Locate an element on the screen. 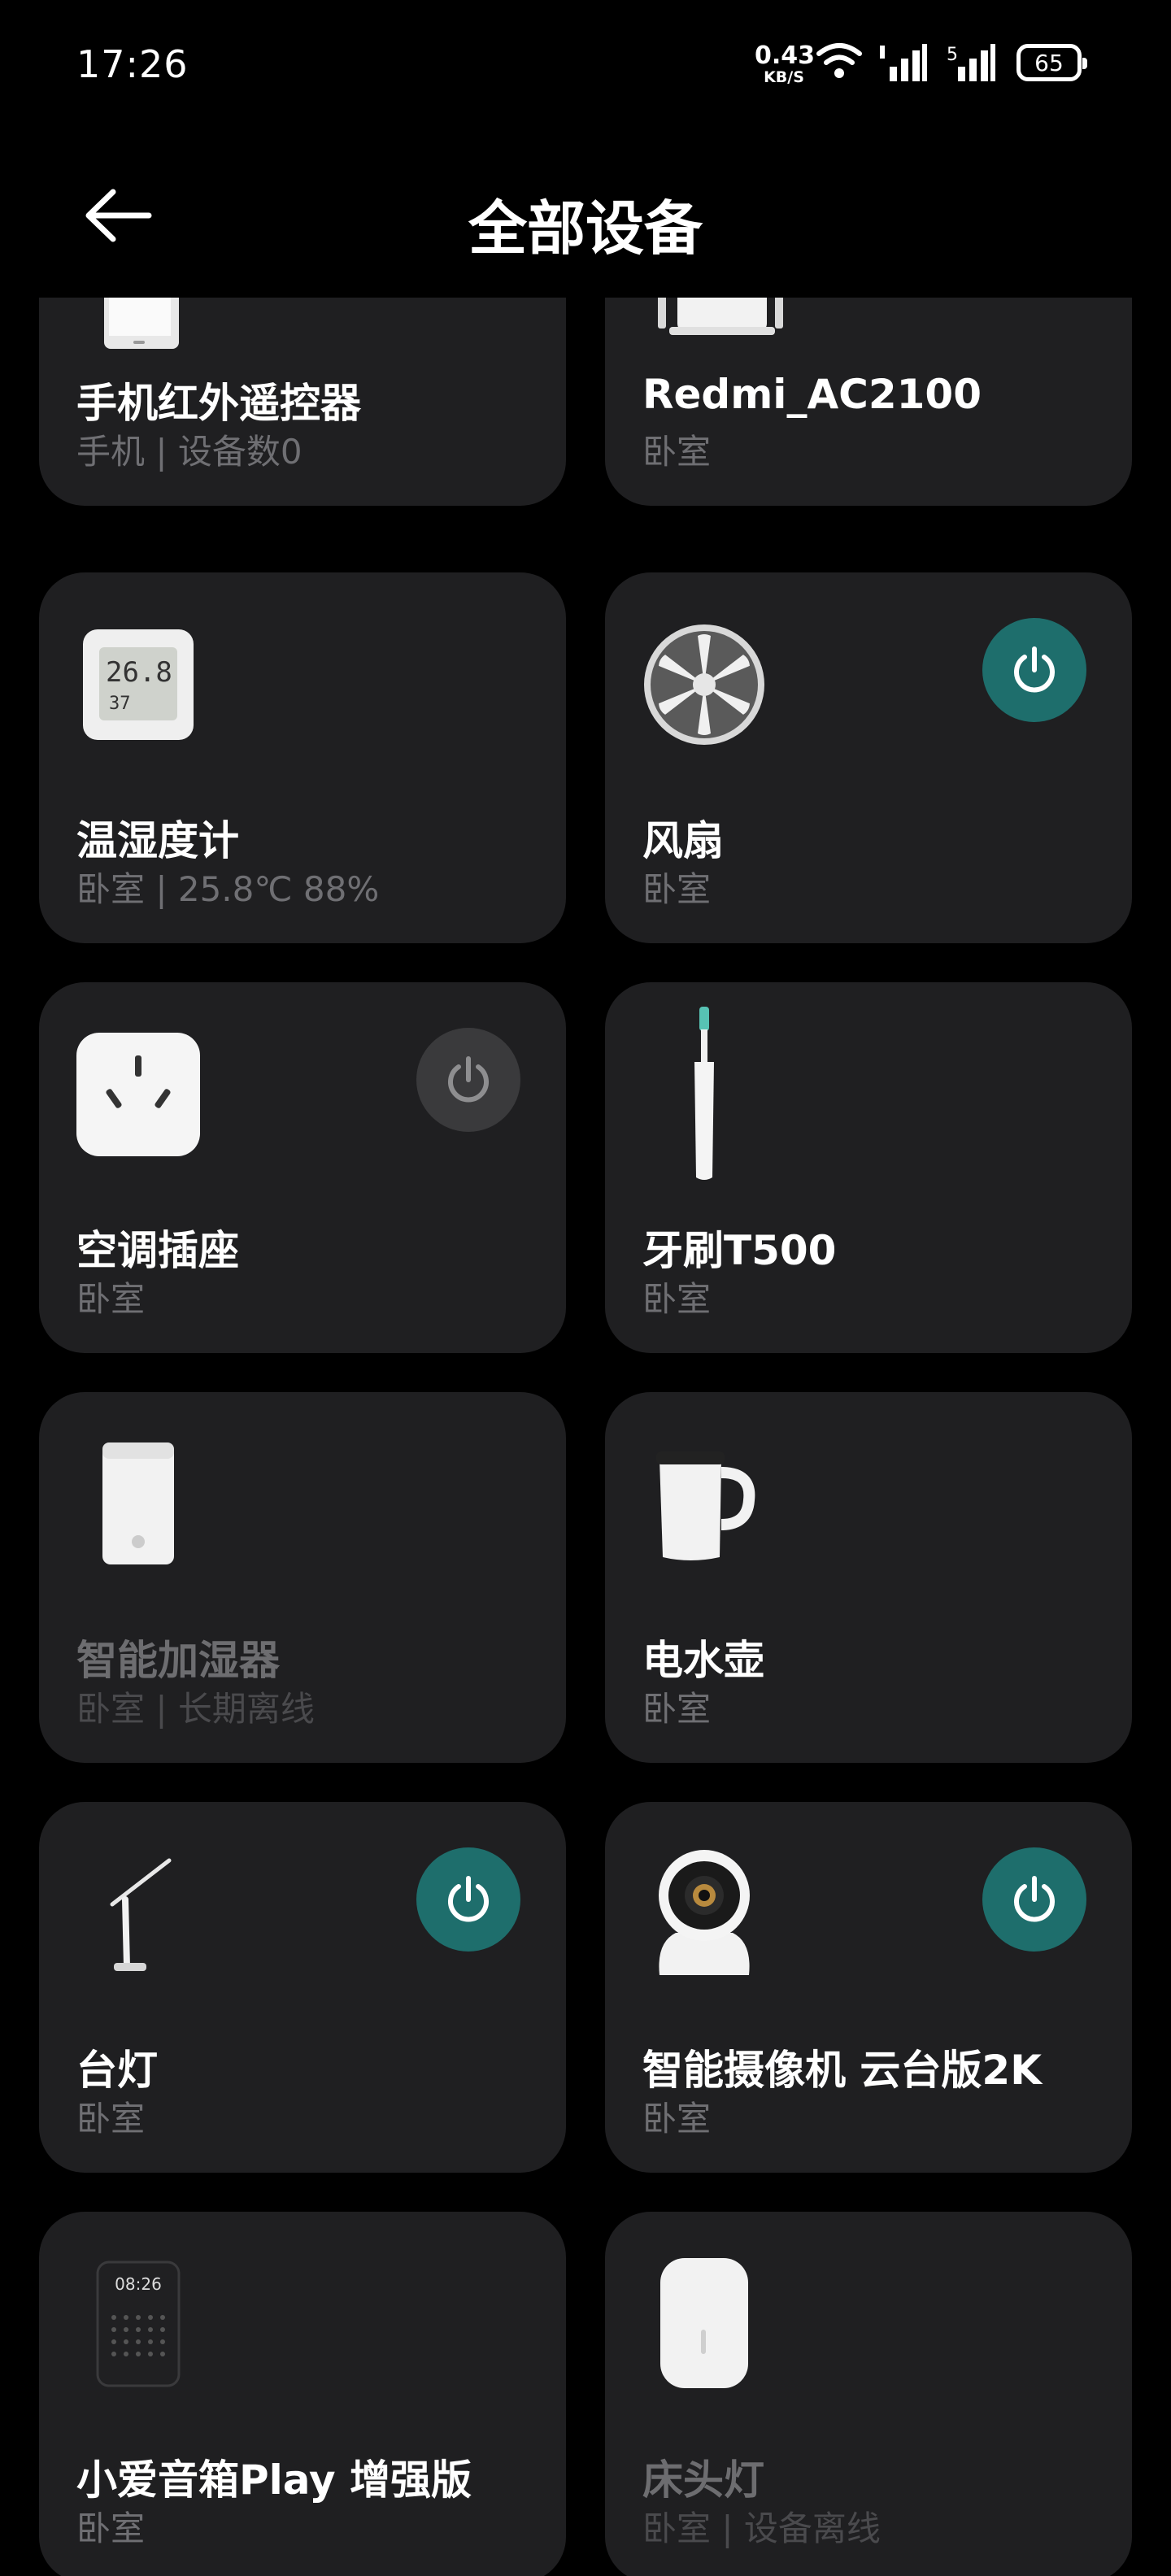 Image resolution: width=1171 pixels, height=2576 pixels. device-card-router: Redmi_AC2100 卧室 is located at coordinates (868, 402).